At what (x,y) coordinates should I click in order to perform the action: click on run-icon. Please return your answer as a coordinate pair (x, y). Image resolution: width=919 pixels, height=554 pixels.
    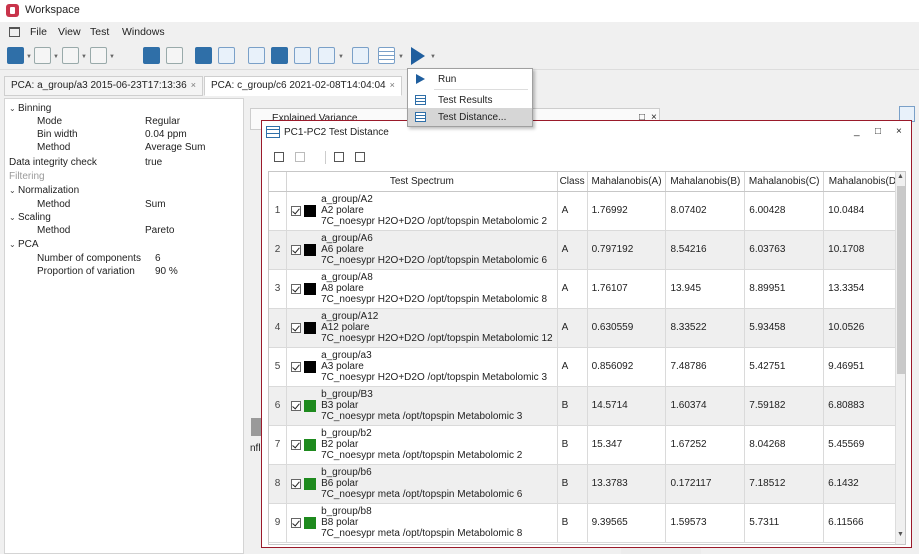
    Looking at the image, I should click on (418, 56).